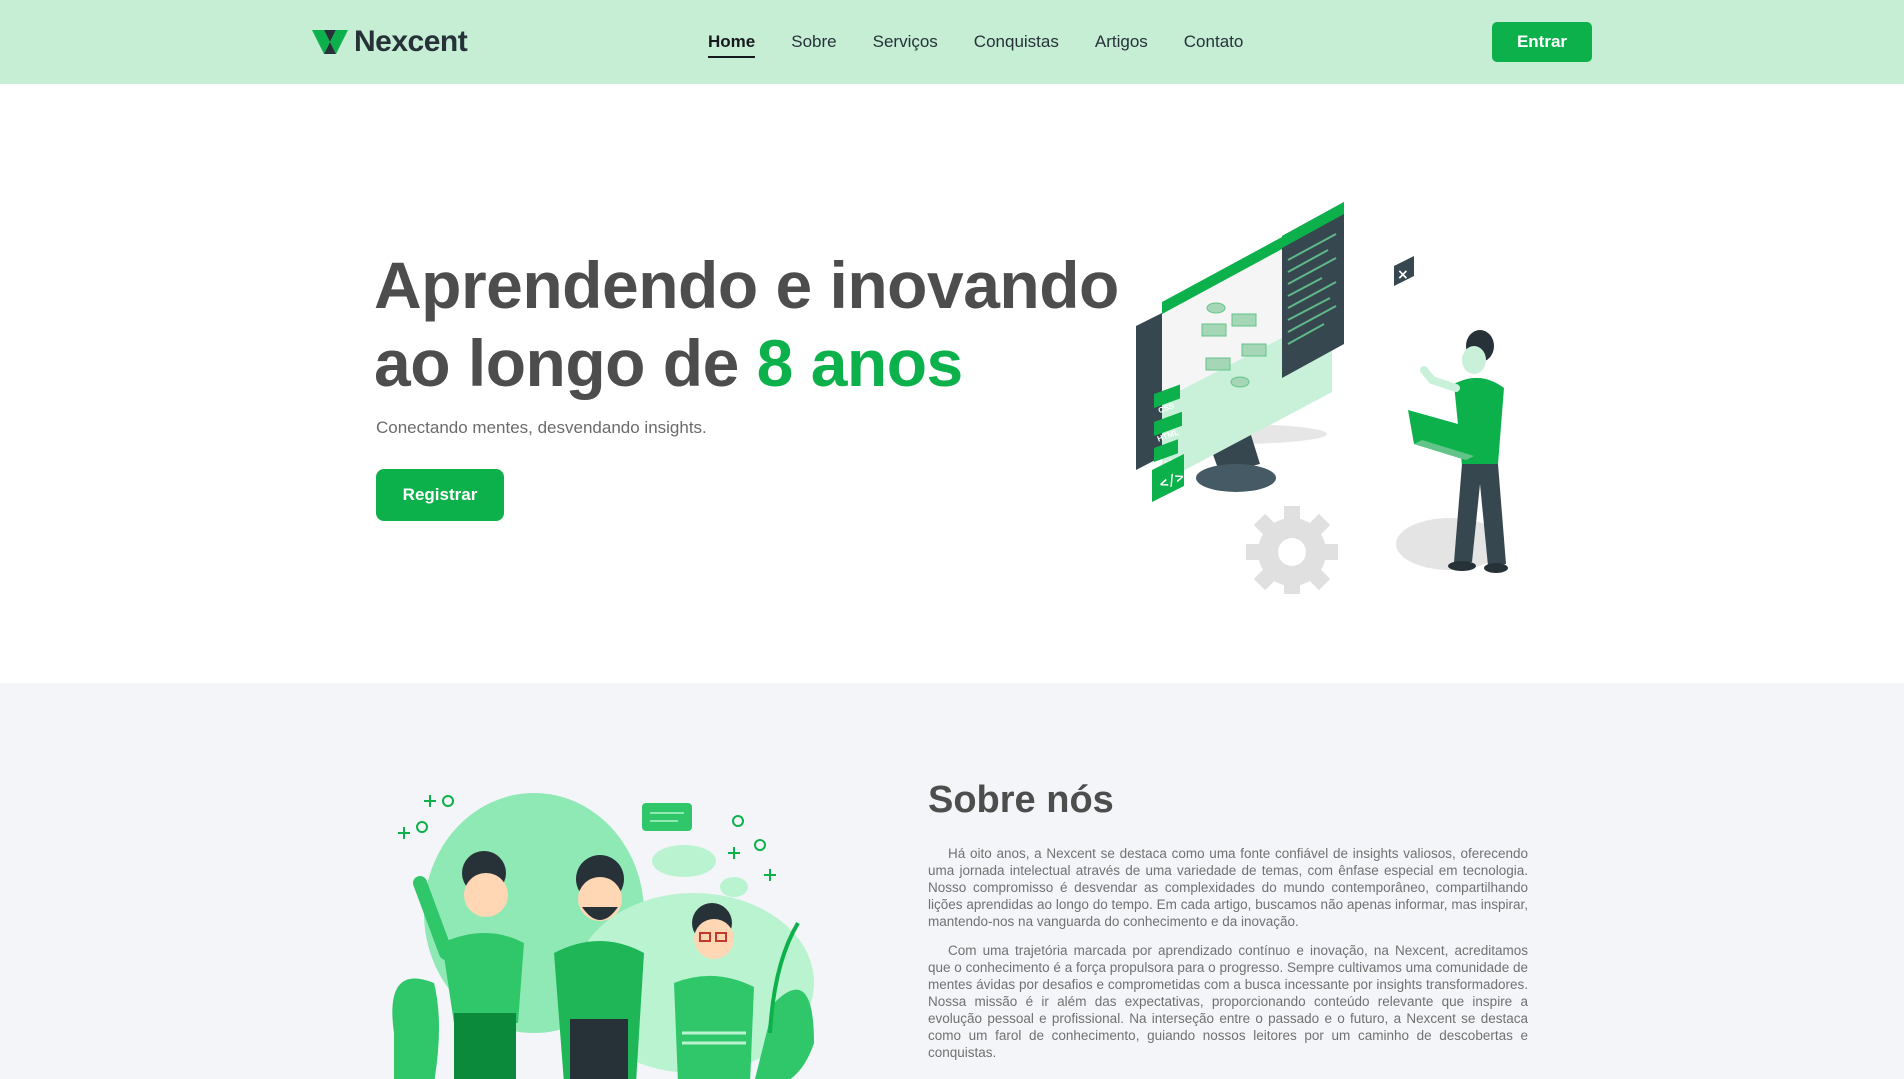 The image size is (1904, 1079). Describe the element at coordinates (1236, 478) in the screenshot. I see `monitor-base` at that location.